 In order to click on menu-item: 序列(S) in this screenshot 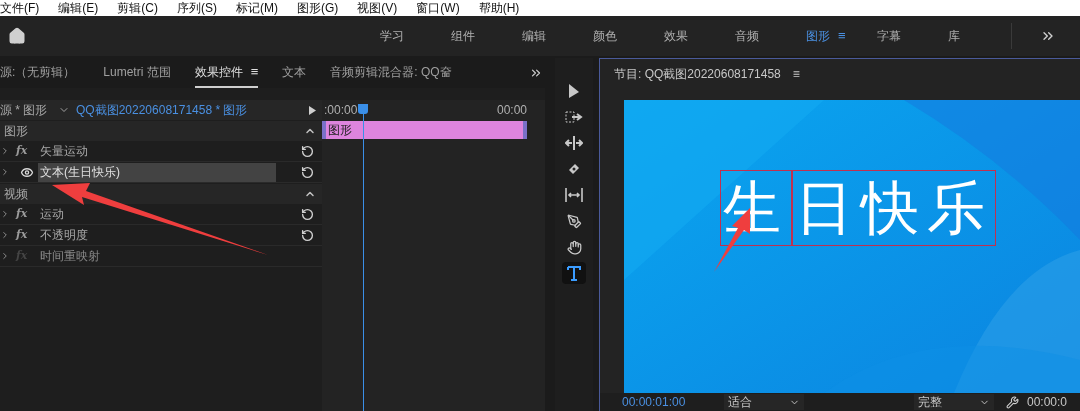, I will do `click(197, 8)`.